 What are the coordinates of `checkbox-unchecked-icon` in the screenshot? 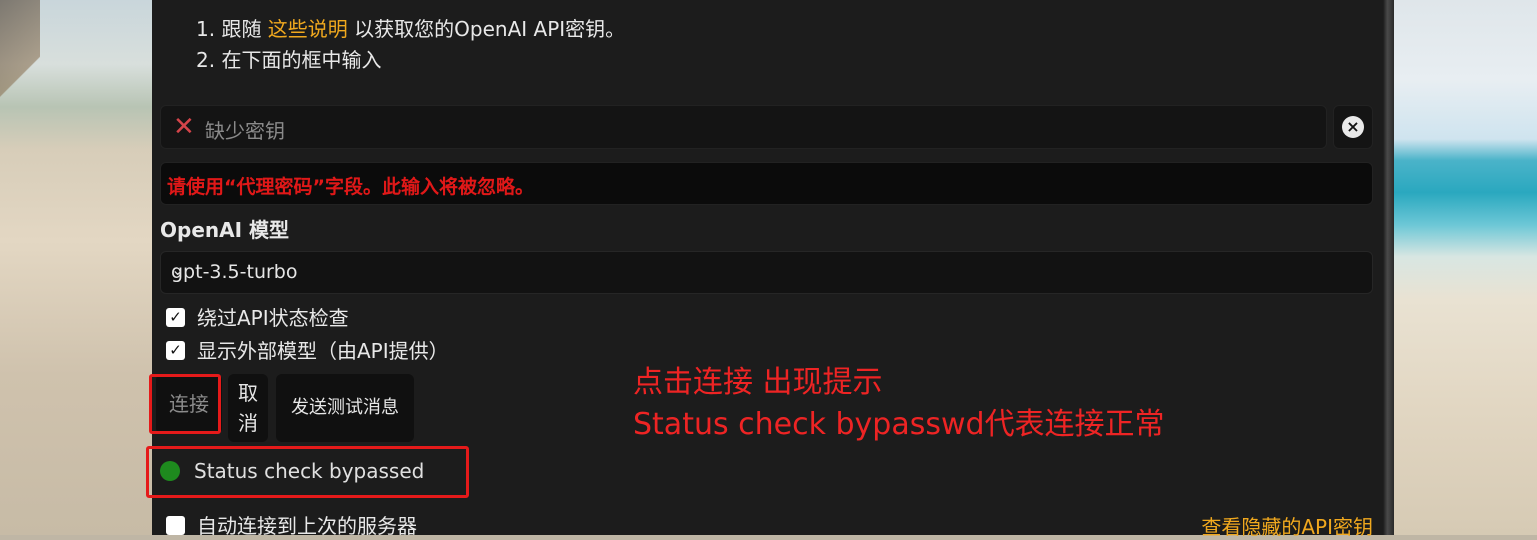 It's located at (175, 525).